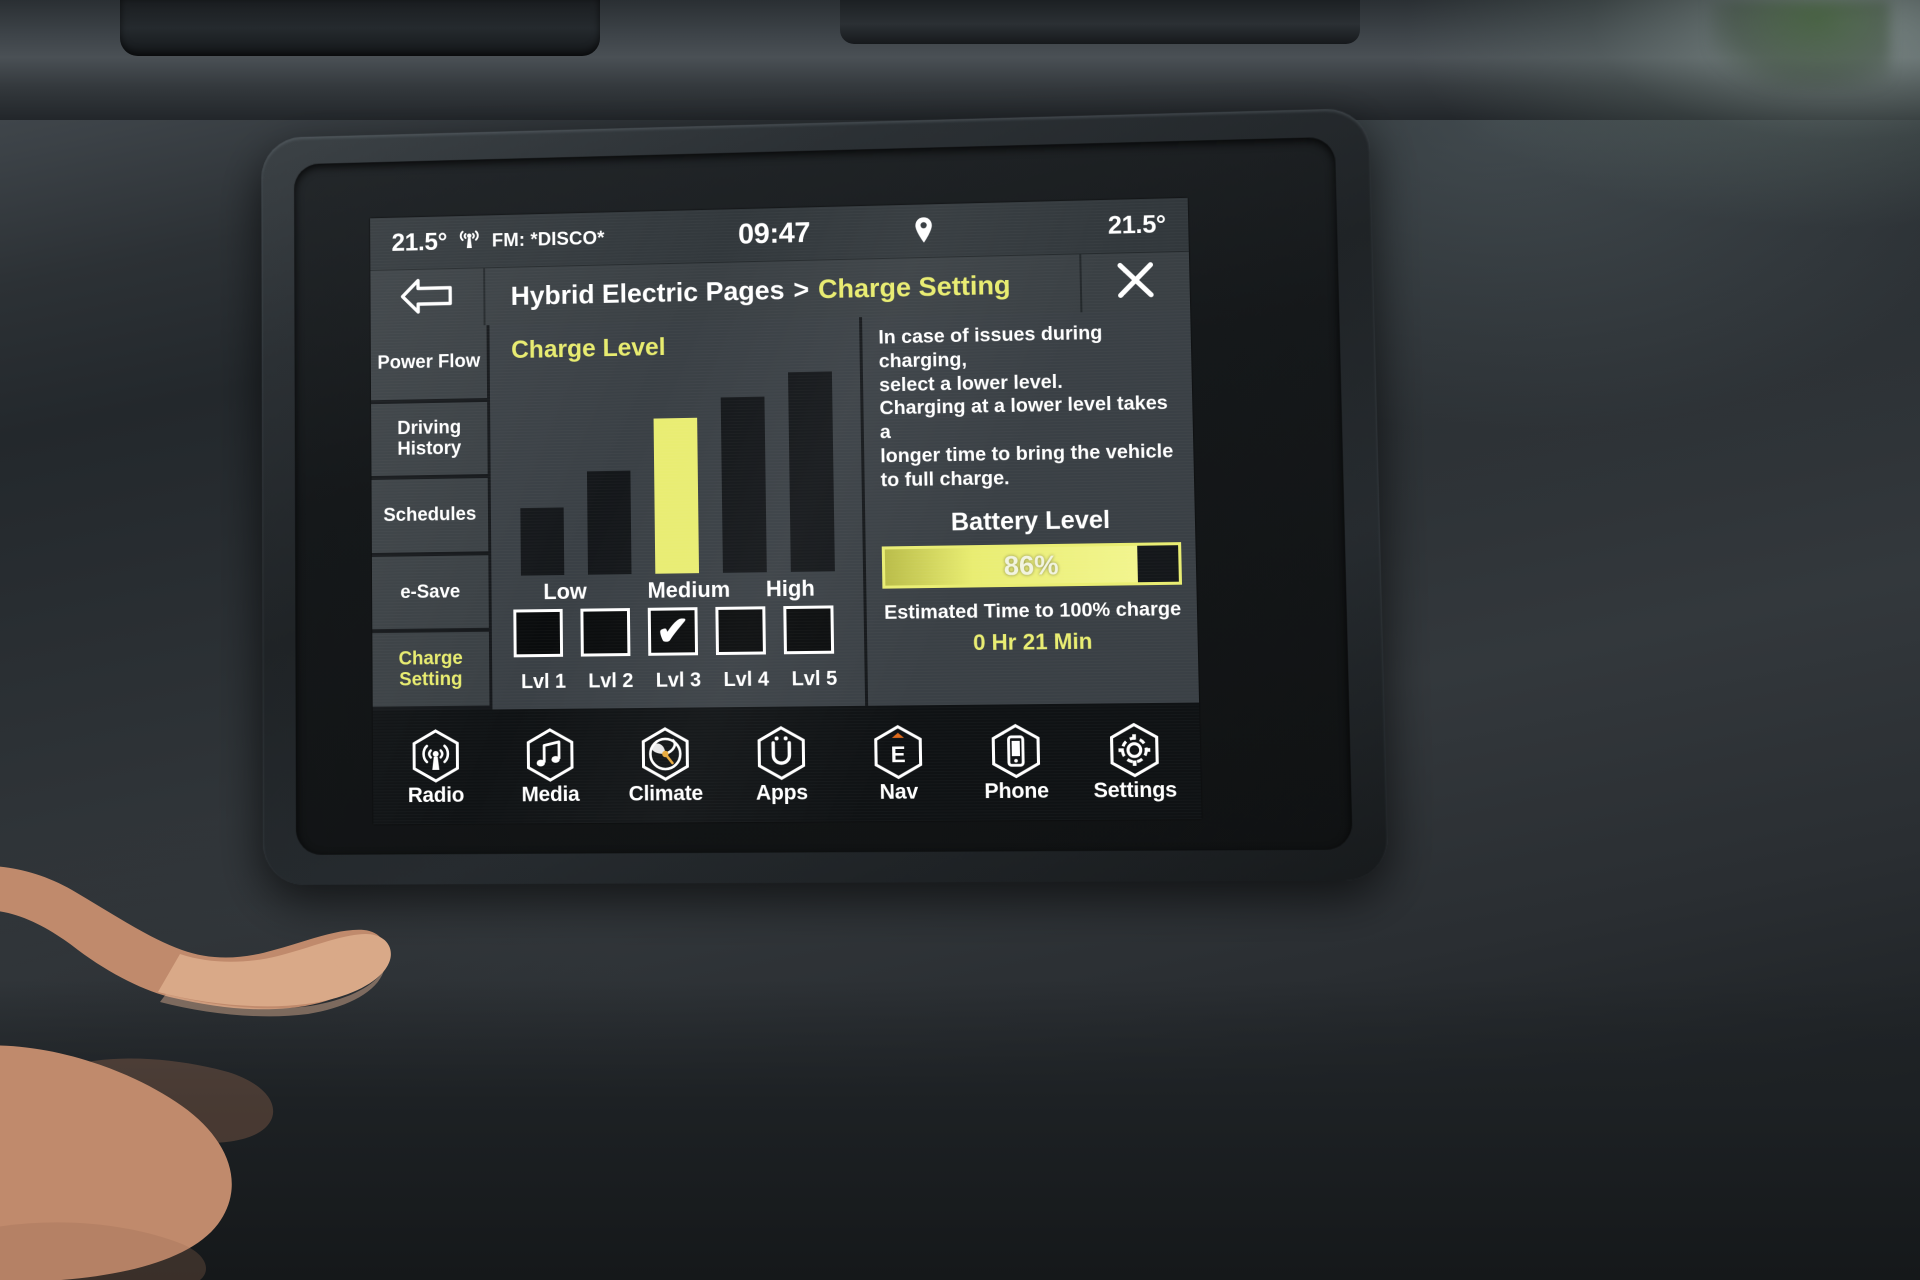 The image size is (1920, 1280). I want to click on battery-percent-label: 86%, so click(1031, 565).